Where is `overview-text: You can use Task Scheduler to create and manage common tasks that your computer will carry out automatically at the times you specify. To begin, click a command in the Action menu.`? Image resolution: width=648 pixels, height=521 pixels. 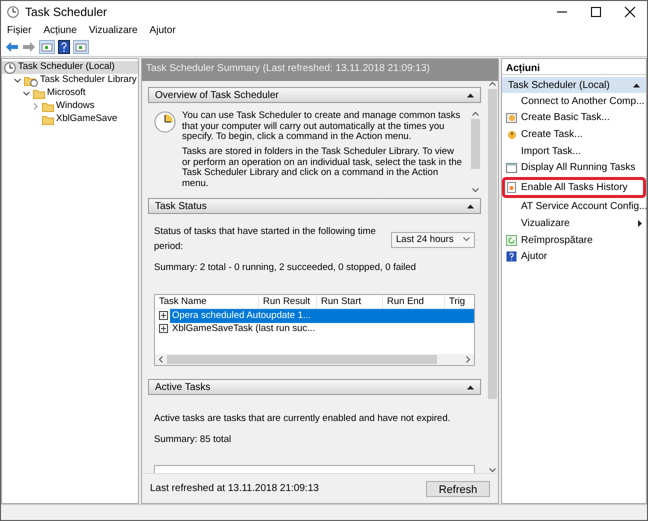
overview-text: You can use Task Scheduler to create and manage common tasks that your computer will carry out automatically at the times you specify. To begin, click a command in the Action menu. is located at coordinates (322, 127).